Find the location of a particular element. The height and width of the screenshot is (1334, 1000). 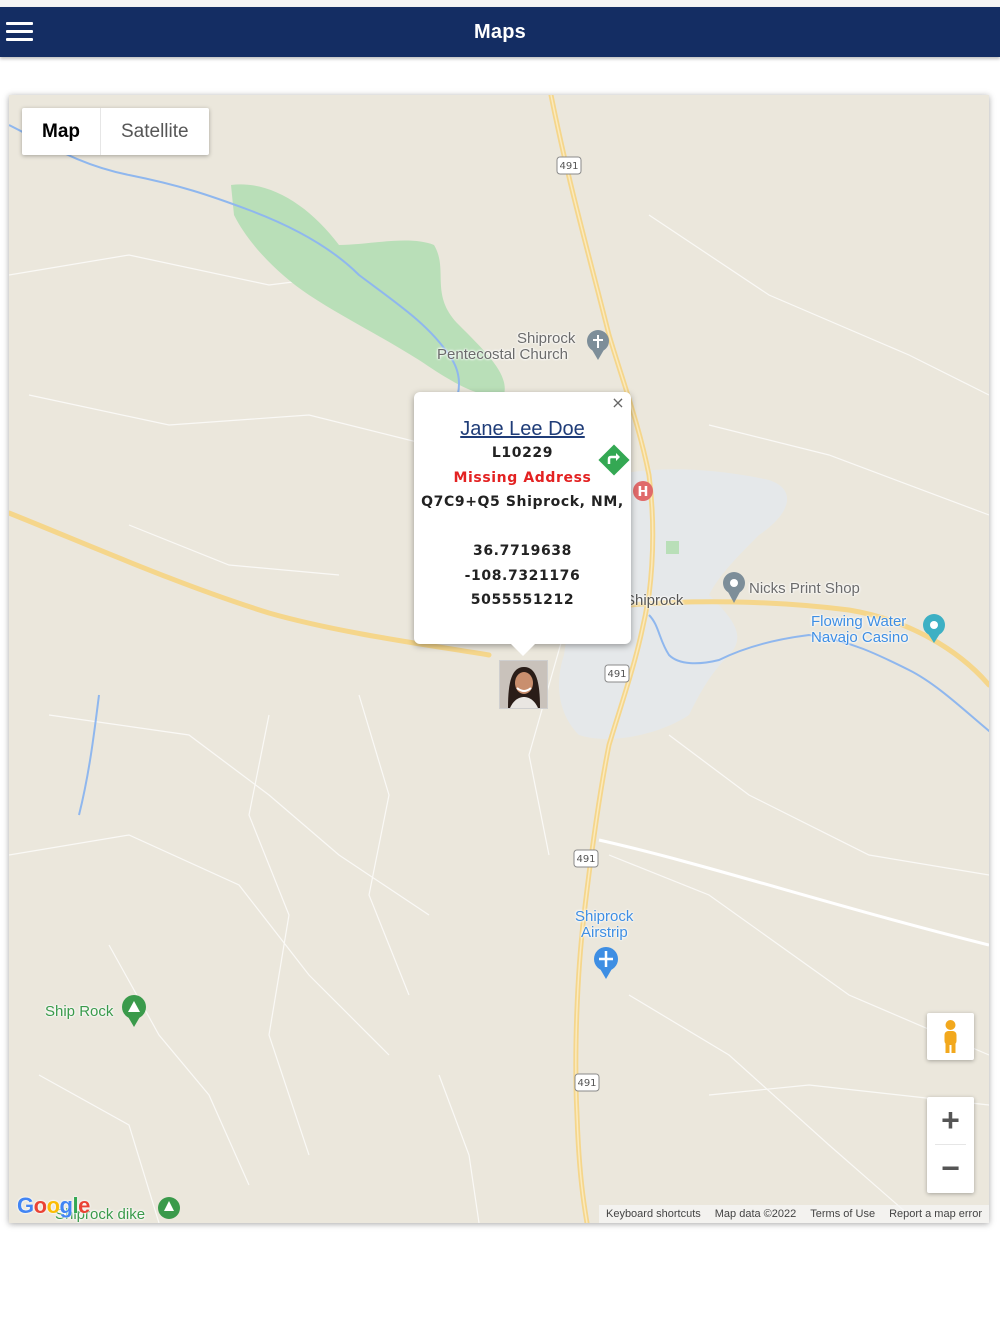

town-label: Shiprock is located at coordinates (654, 601).